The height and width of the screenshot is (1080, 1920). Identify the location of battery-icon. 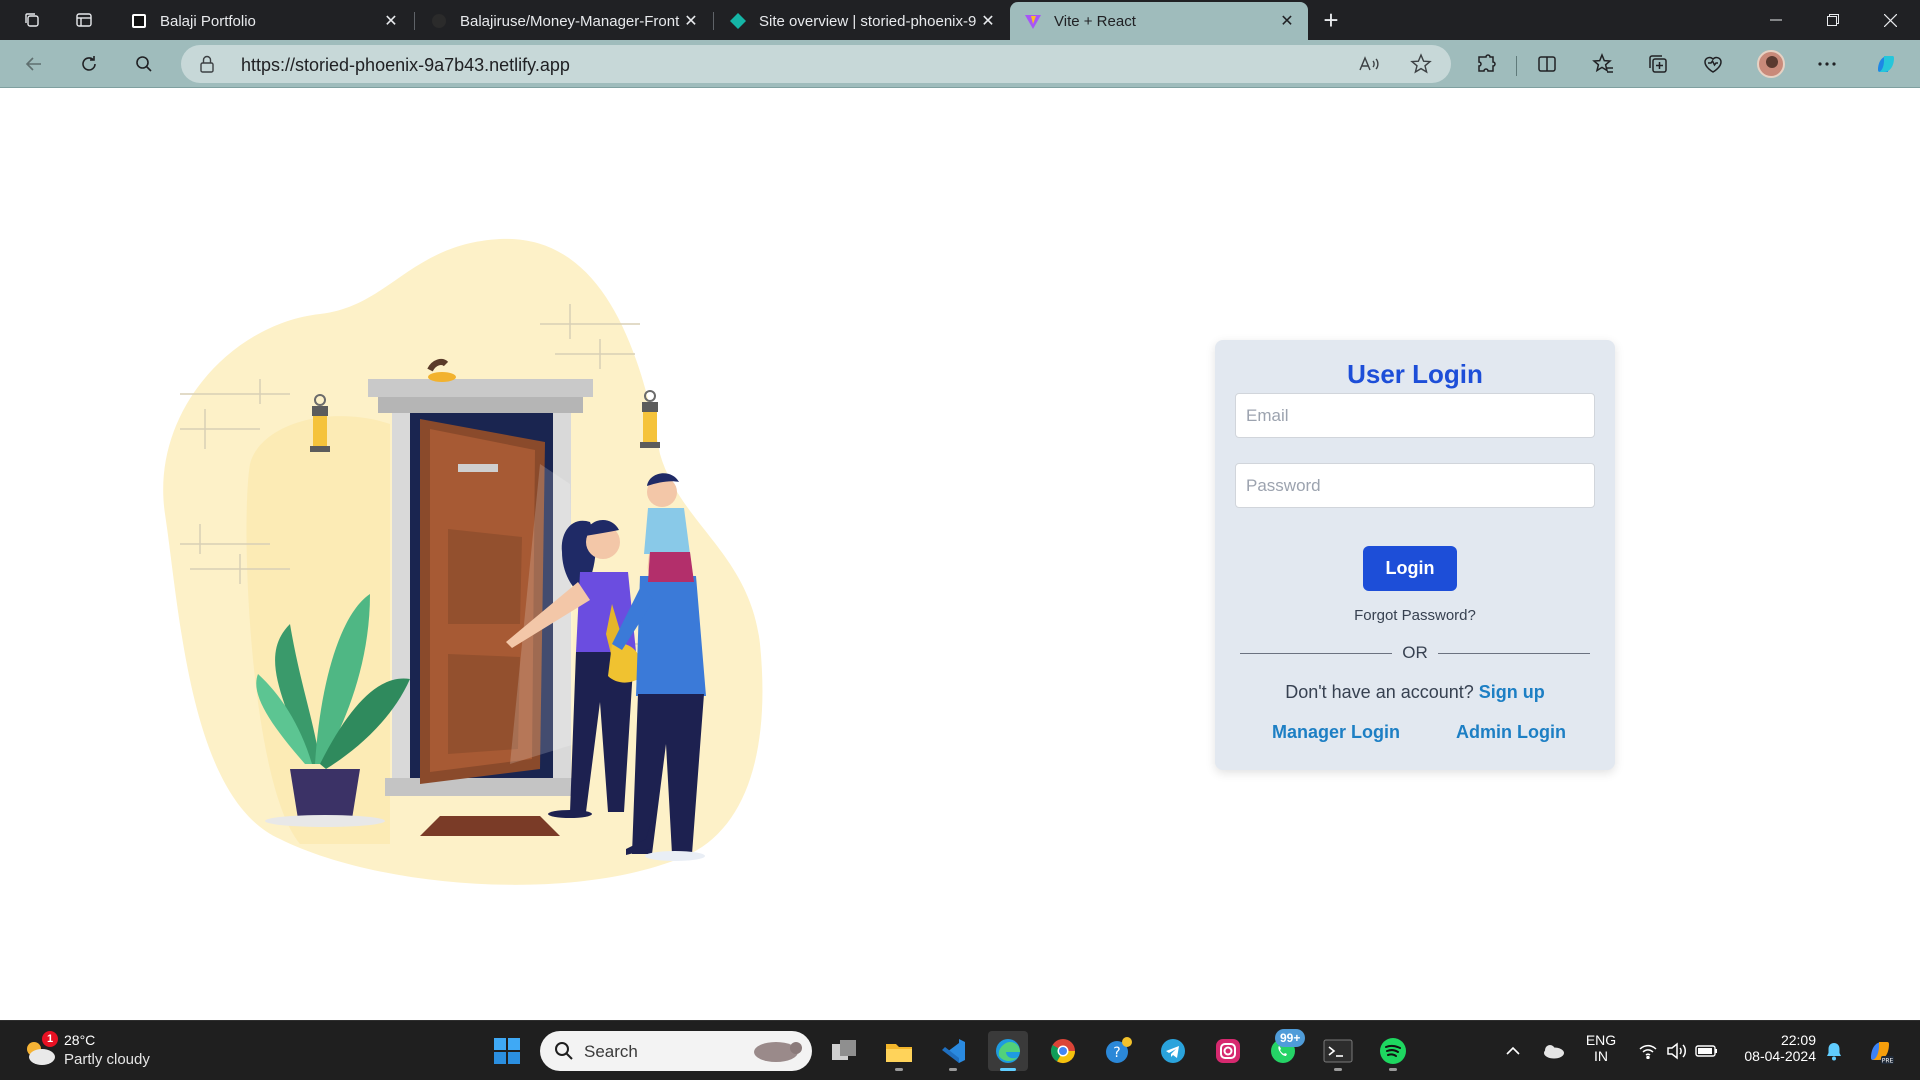
(1707, 1051).